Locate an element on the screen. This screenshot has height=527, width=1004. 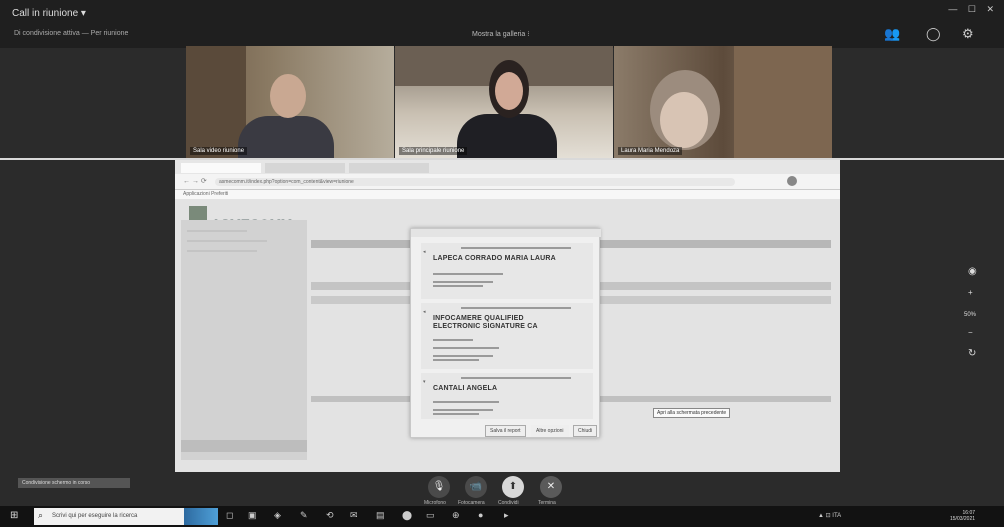
taskbar-app-icon: ⊕ is located at coordinates (456, 515).